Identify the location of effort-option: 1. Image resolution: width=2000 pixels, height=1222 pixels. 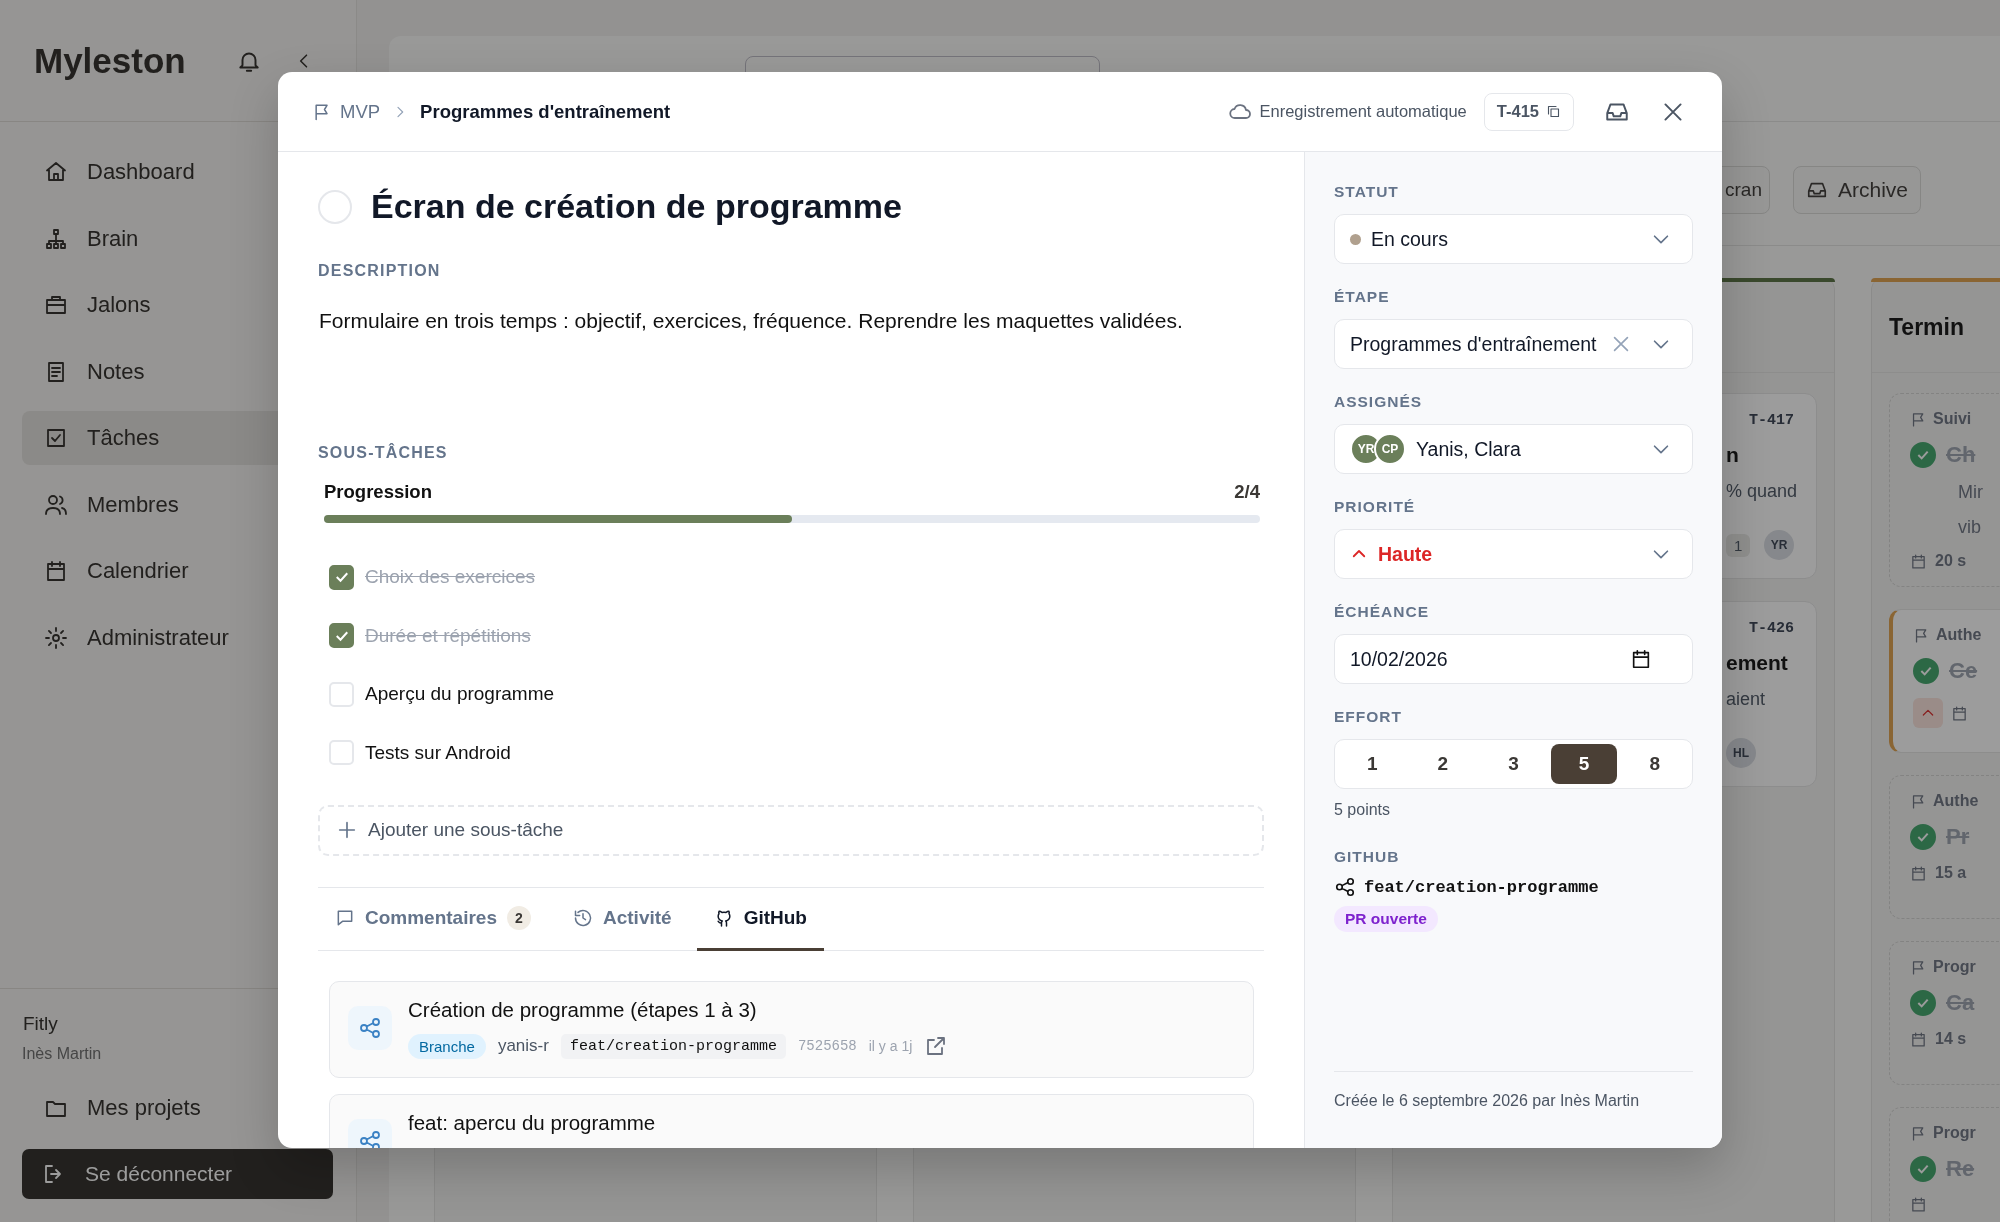
(1372, 764).